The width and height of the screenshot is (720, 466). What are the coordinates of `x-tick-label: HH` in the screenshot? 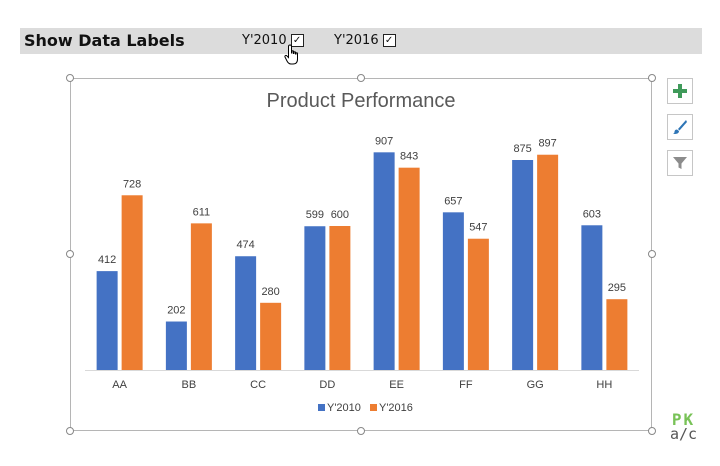 It's located at (604, 385).